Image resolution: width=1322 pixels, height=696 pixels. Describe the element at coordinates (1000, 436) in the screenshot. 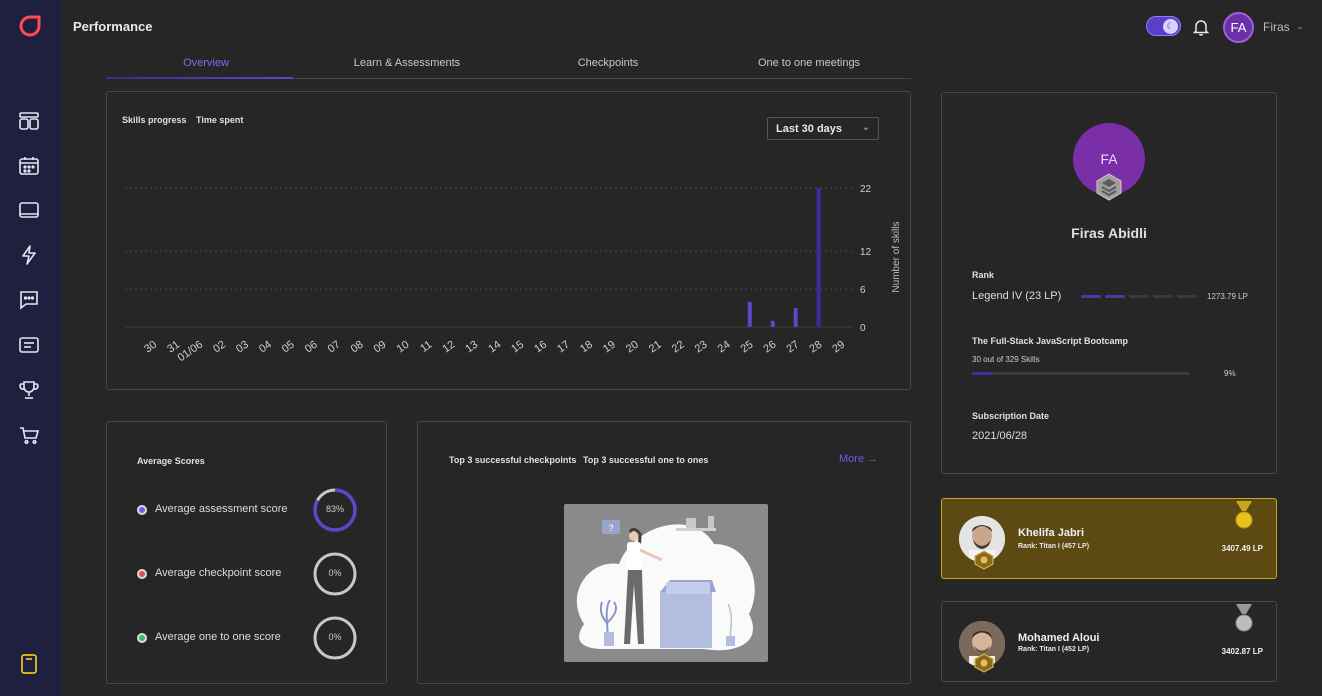

I see `subscription-date: 2021/06/28` at that location.